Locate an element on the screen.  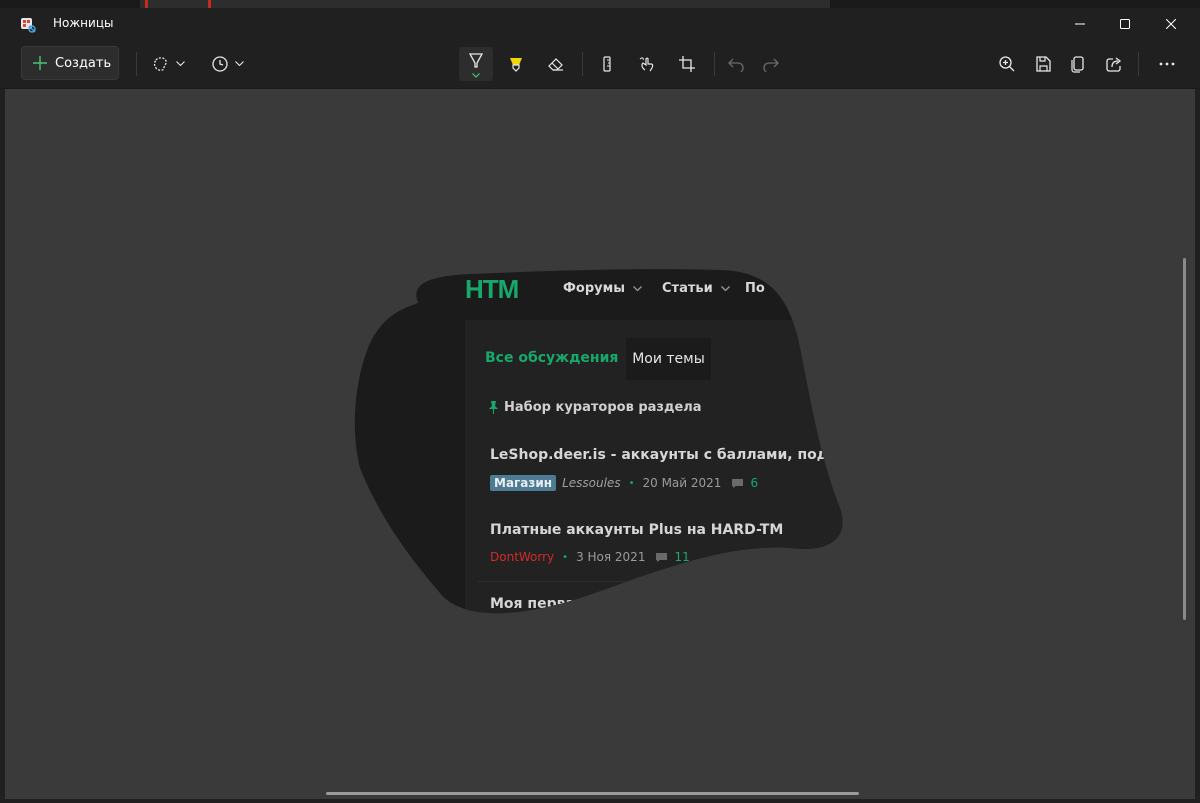
thread-date: 3 Ноя 2021 is located at coordinates (611, 557).